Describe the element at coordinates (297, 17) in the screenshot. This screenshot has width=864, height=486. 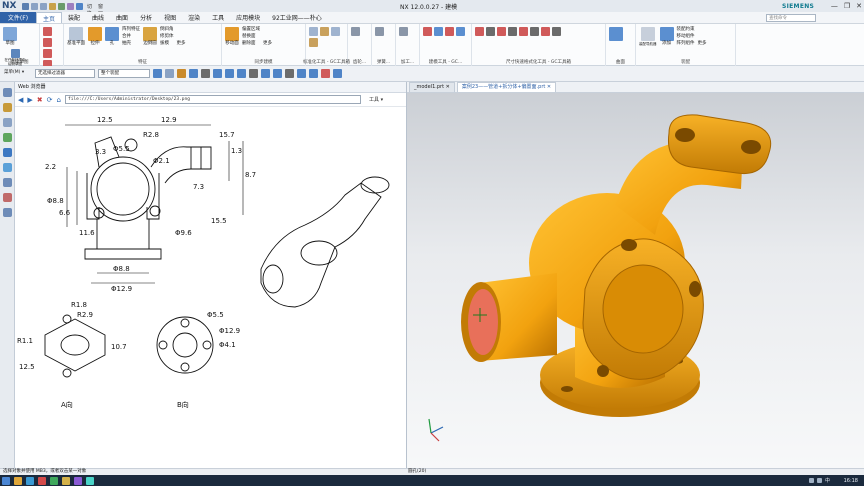
I see `tab-custom: 92工业网——朴心` at that location.